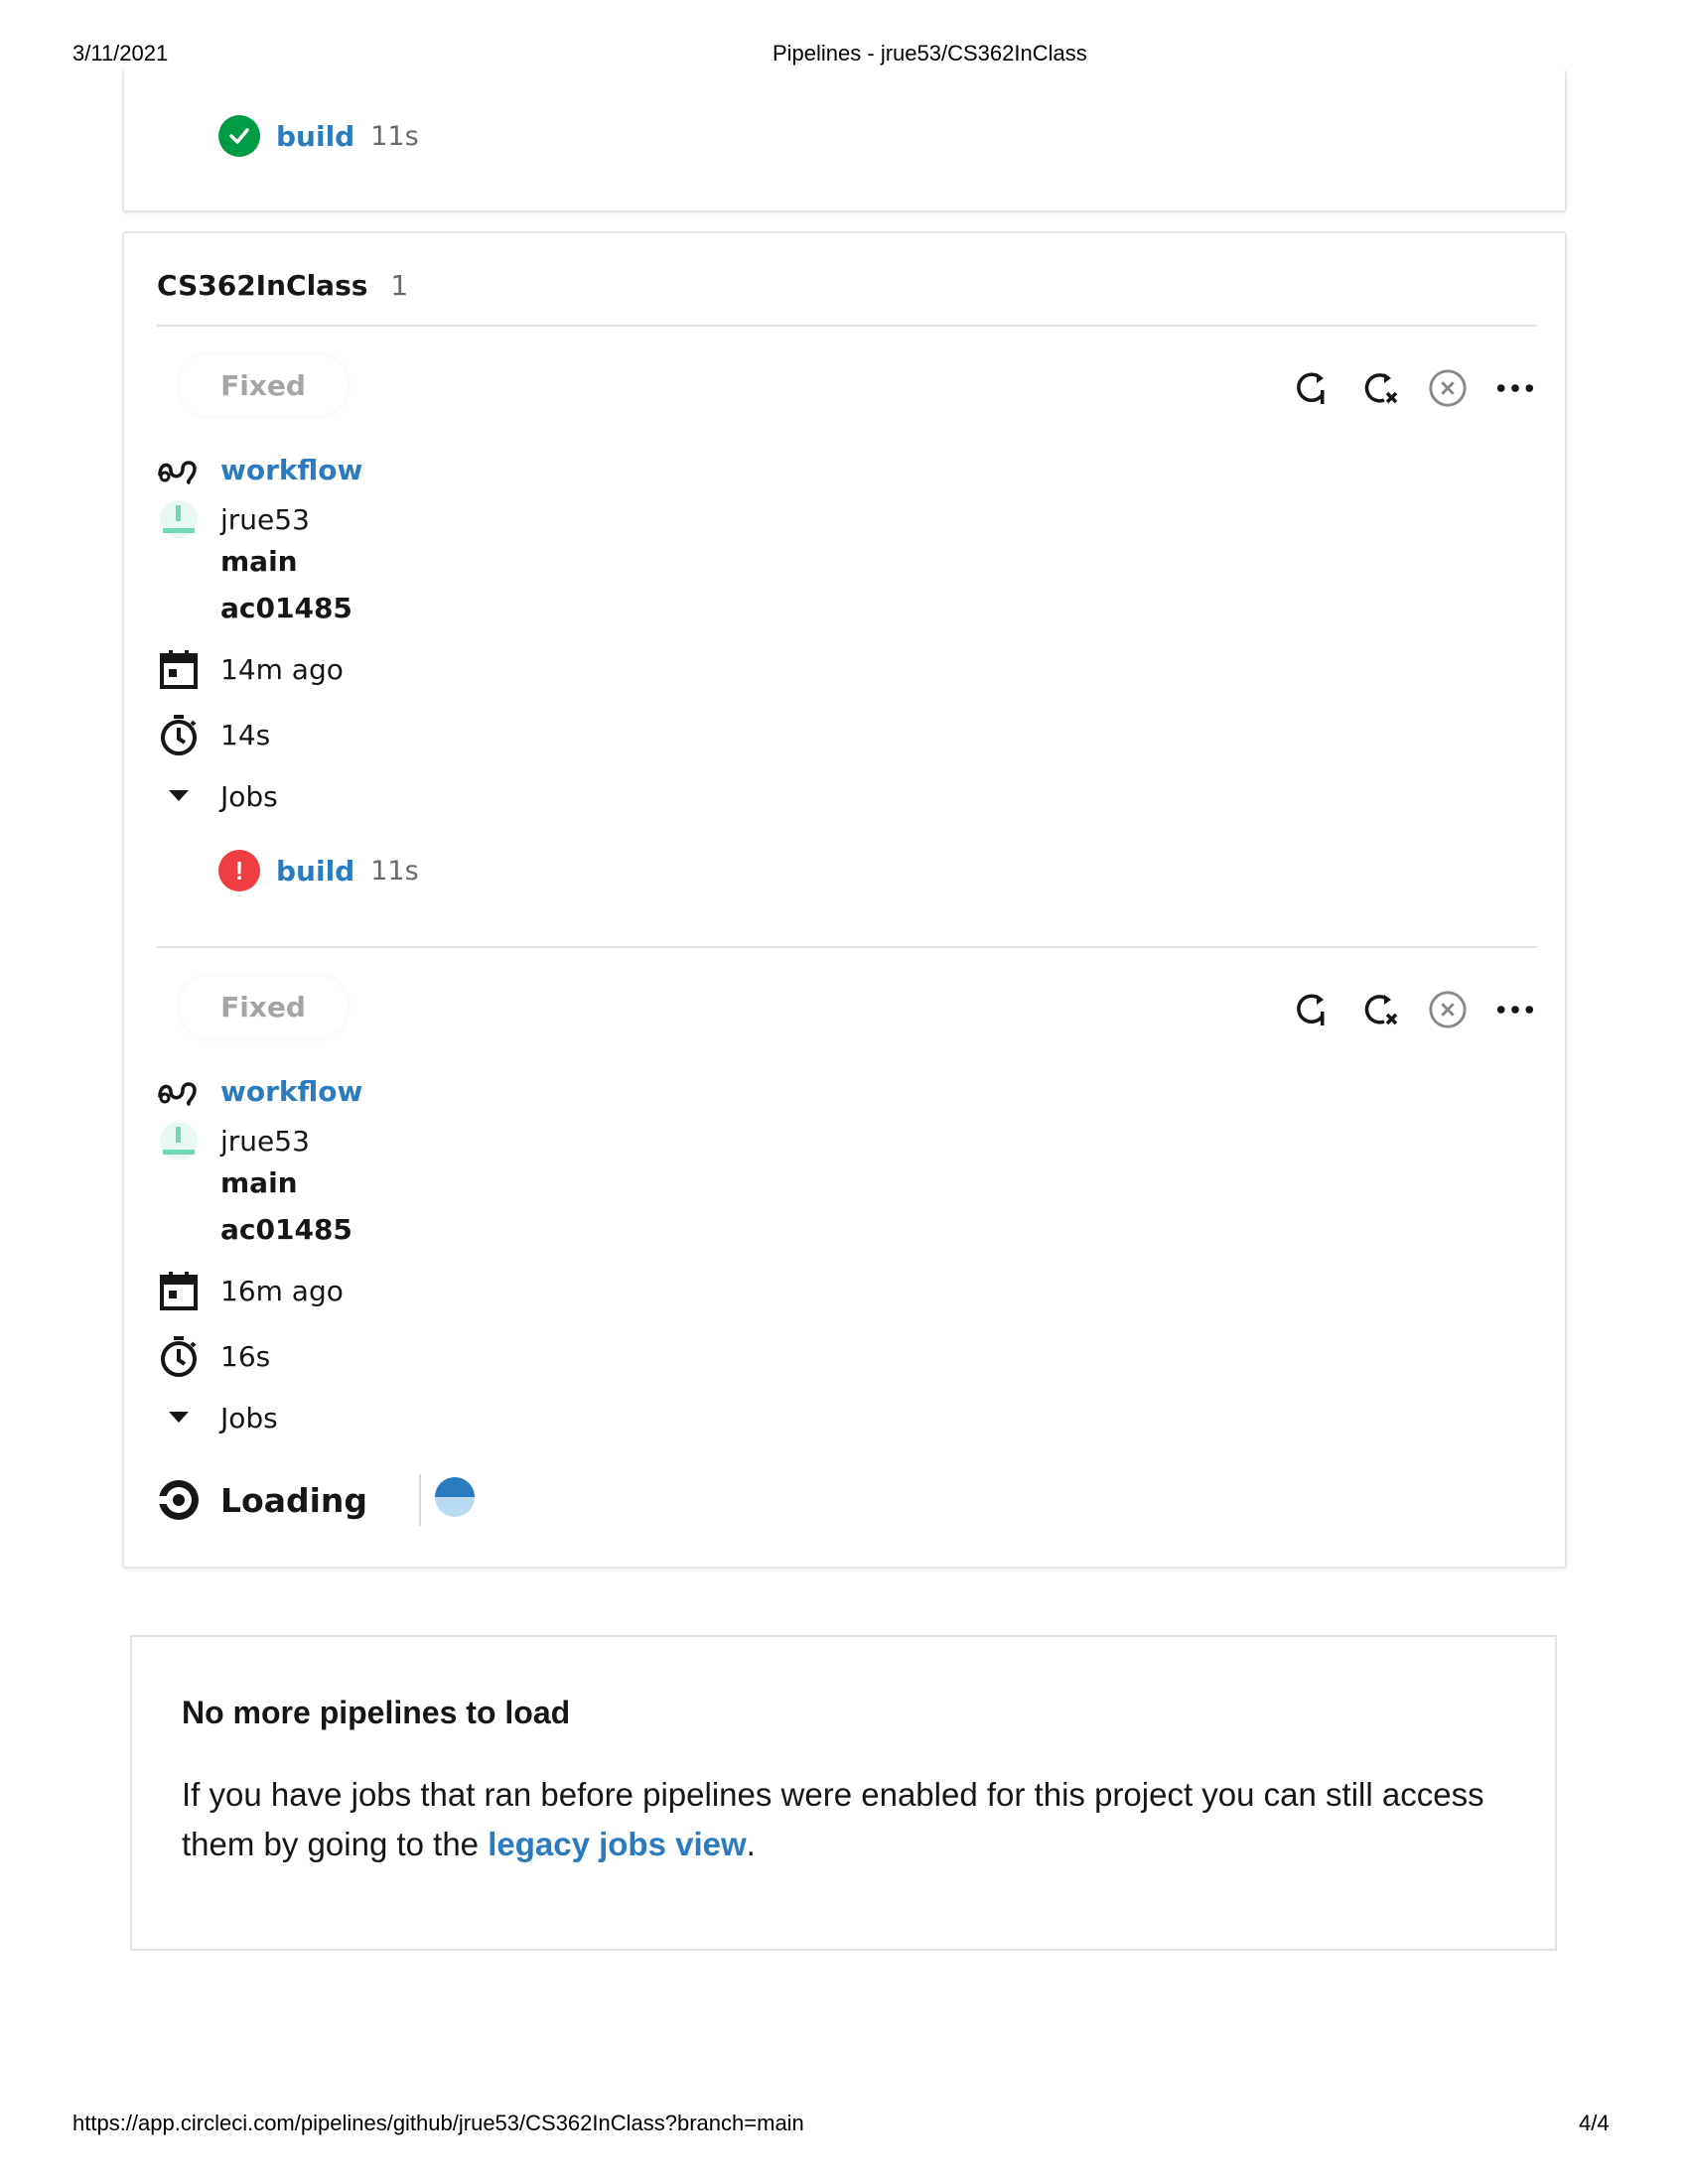 Image resolution: width=1688 pixels, height=2184 pixels. I want to click on pipeline-duration: 14s, so click(245, 734).